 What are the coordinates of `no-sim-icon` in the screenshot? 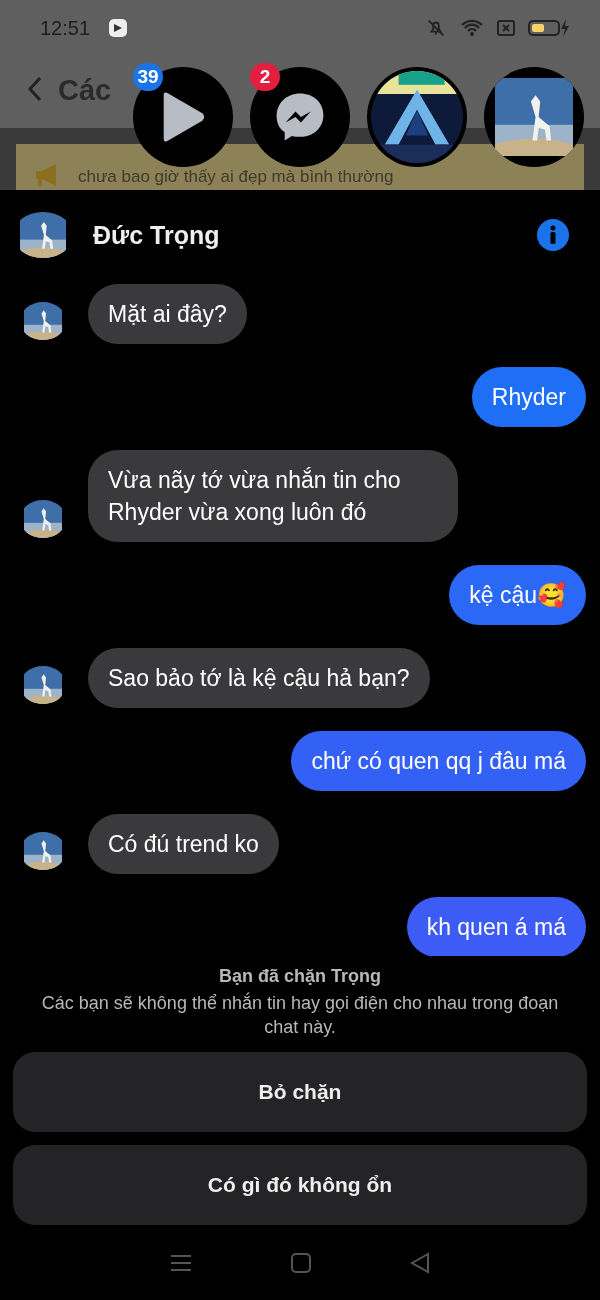 It's located at (506, 28).